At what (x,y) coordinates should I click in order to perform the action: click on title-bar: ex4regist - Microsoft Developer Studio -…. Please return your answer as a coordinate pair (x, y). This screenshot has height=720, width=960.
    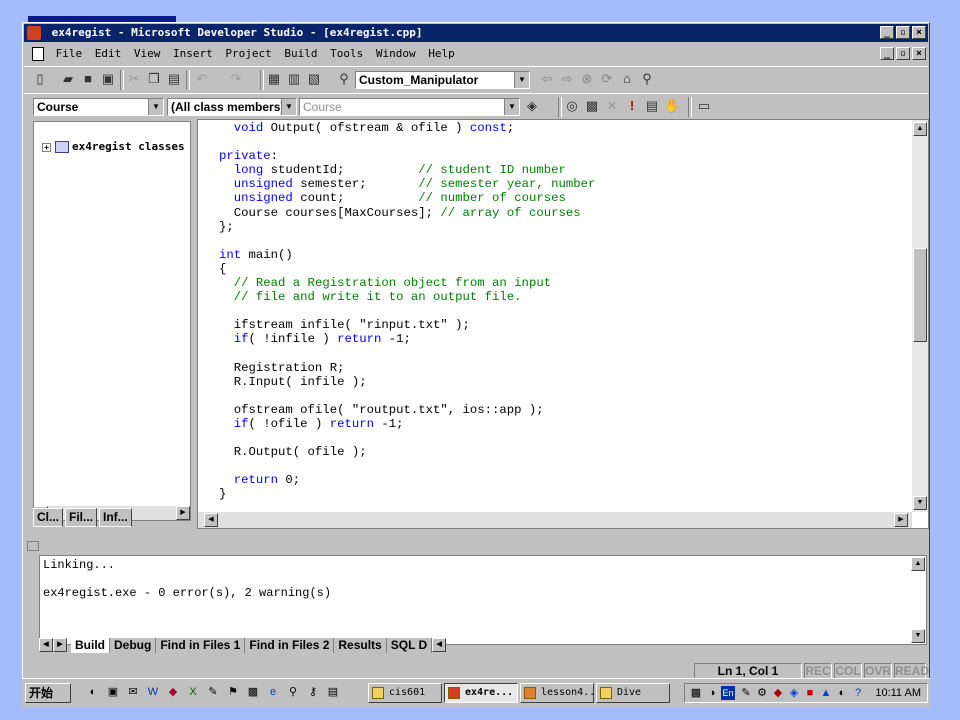
    Looking at the image, I should click on (476, 33).